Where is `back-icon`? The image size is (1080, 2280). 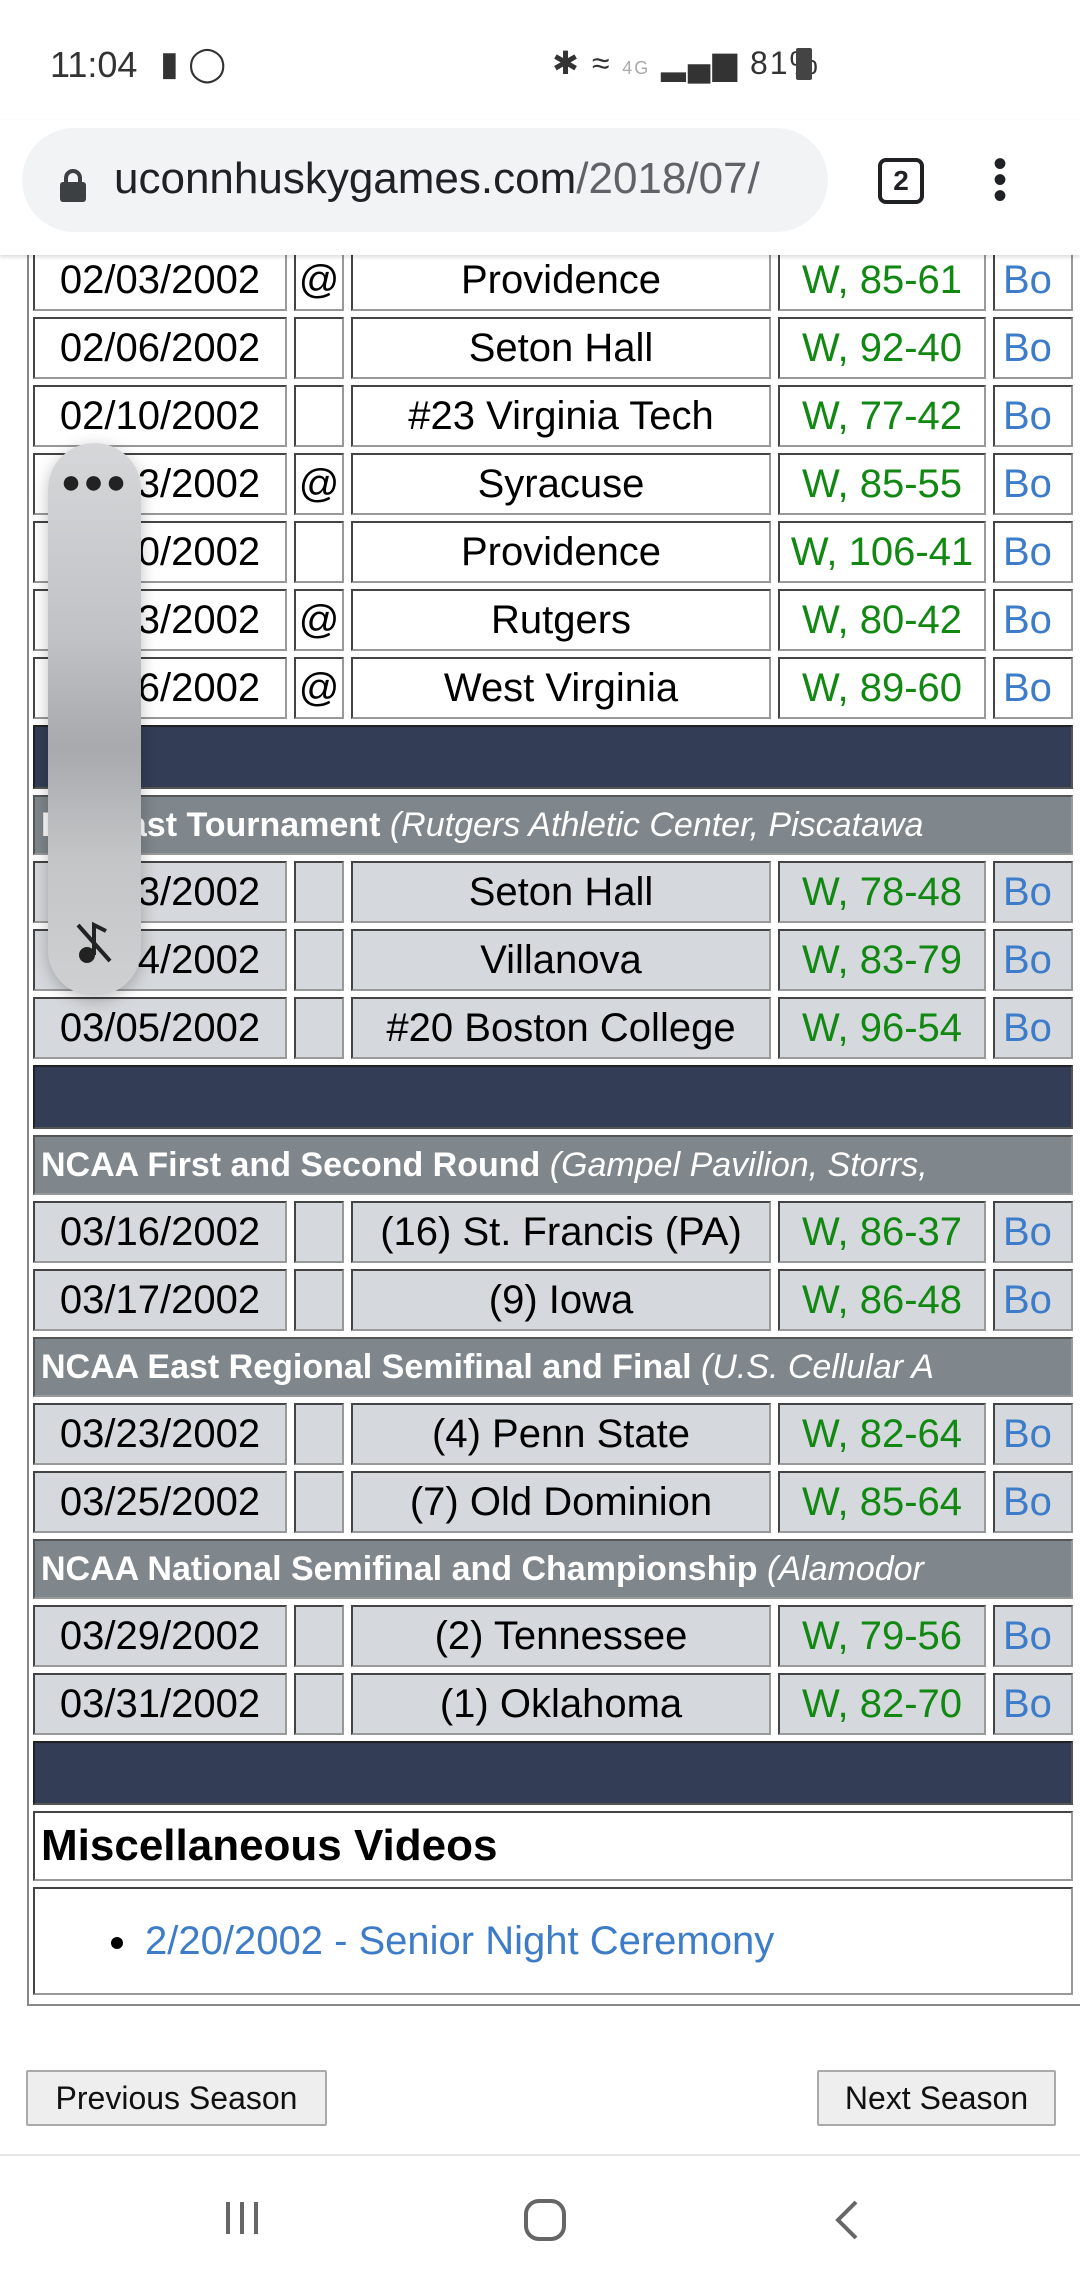 back-icon is located at coordinates (847, 2220).